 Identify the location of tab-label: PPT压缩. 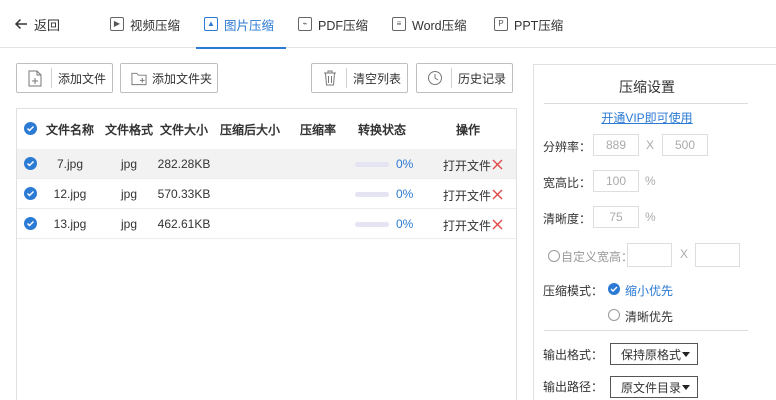
(539, 25).